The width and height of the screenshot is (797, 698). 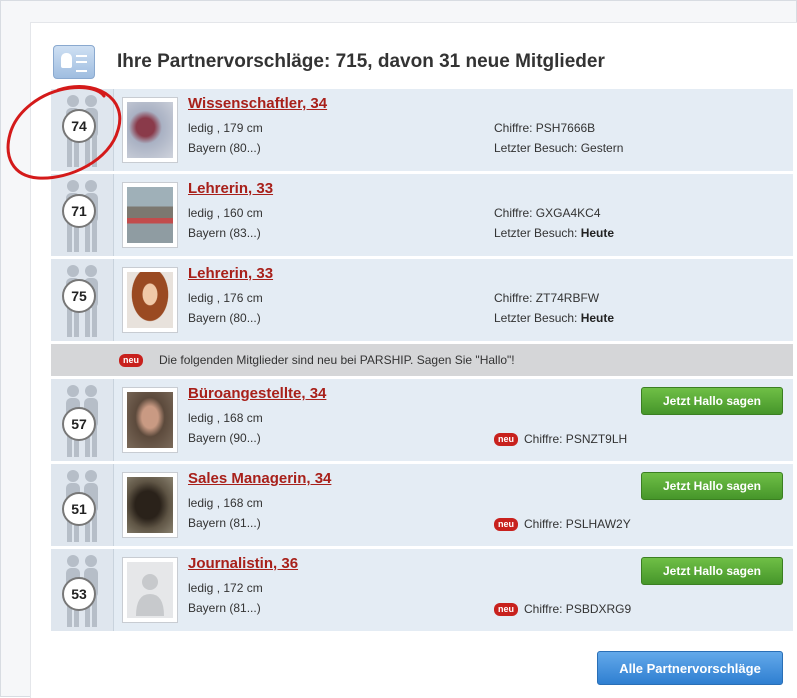 What do you see at coordinates (74, 62) in the screenshot?
I see `profile-card-icon` at bounding box center [74, 62].